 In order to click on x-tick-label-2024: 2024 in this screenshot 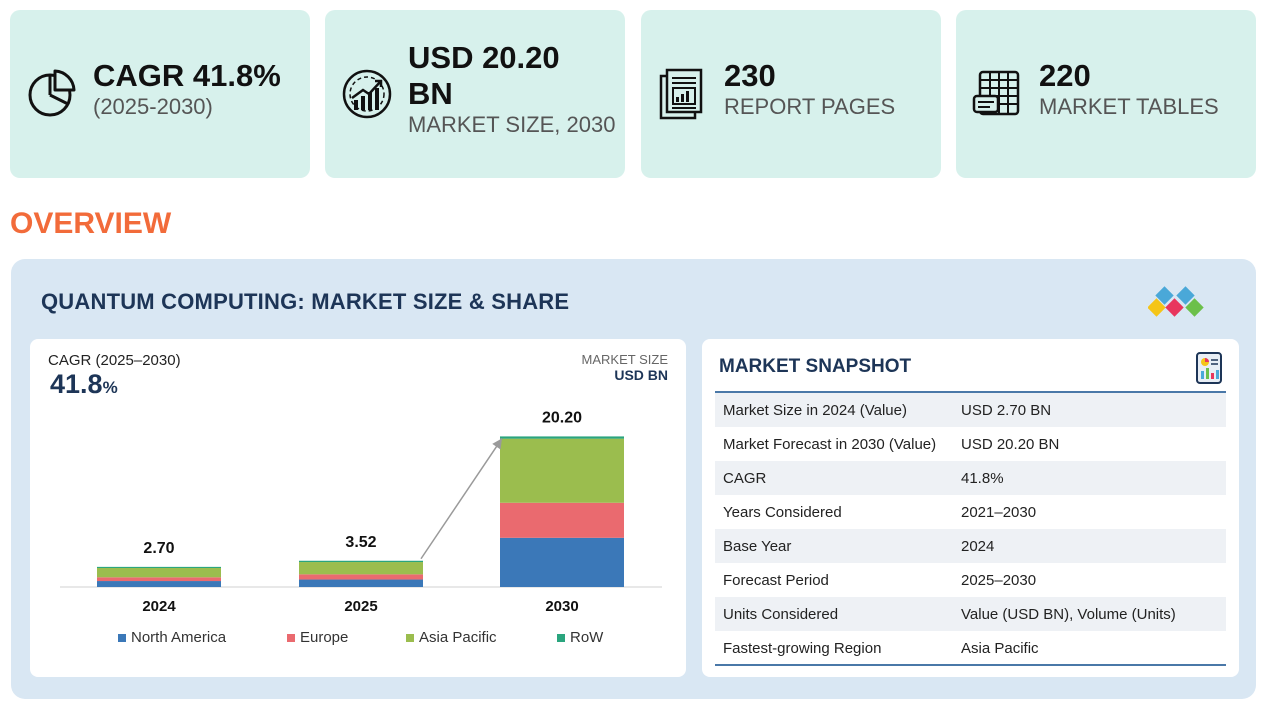, I will do `click(159, 606)`.